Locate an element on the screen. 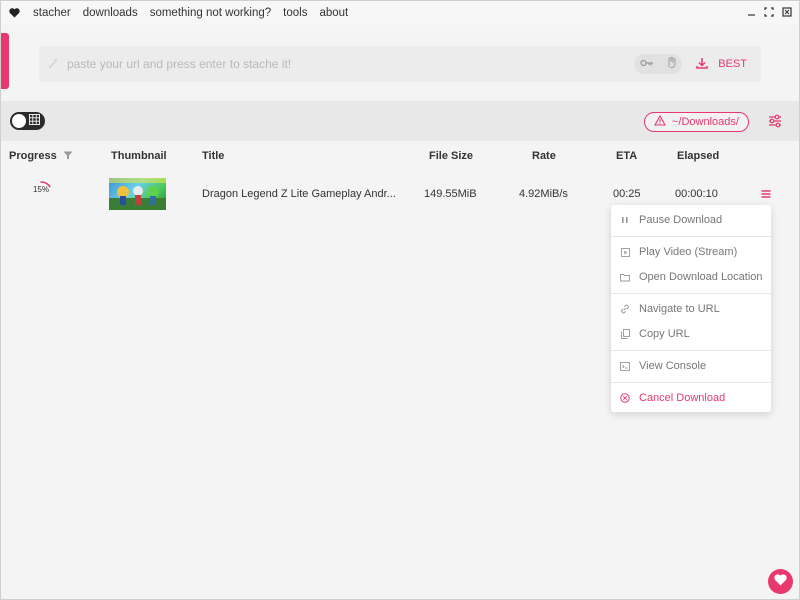  cancel-icon is located at coordinates (625, 398).